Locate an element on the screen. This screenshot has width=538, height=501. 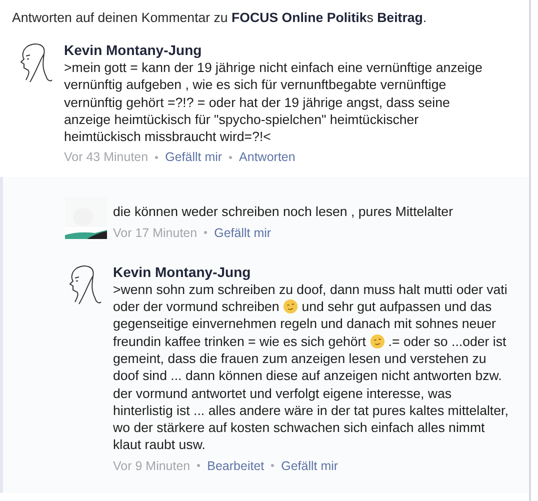
timestamp: Vor 43 Minuten is located at coordinates (106, 157).